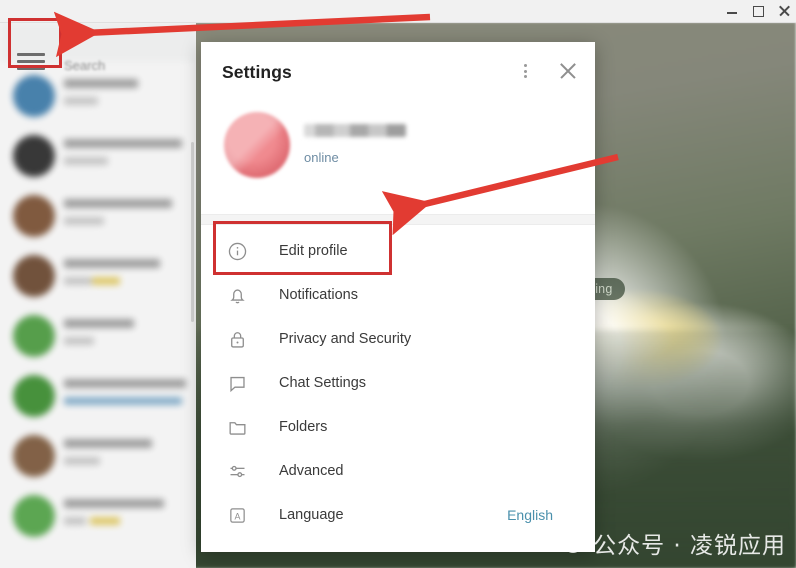  What do you see at coordinates (311, 515) in the screenshot?
I see `menu-item-label: Language` at bounding box center [311, 515].